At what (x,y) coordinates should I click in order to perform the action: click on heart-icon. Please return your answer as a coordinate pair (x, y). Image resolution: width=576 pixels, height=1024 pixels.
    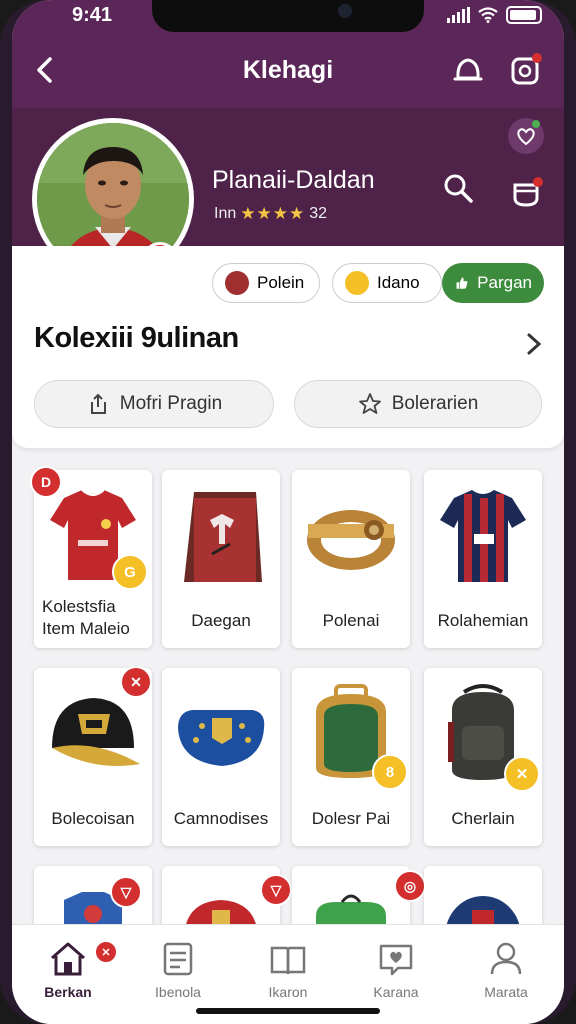
    Looking at the image, I should click on (528, 133).